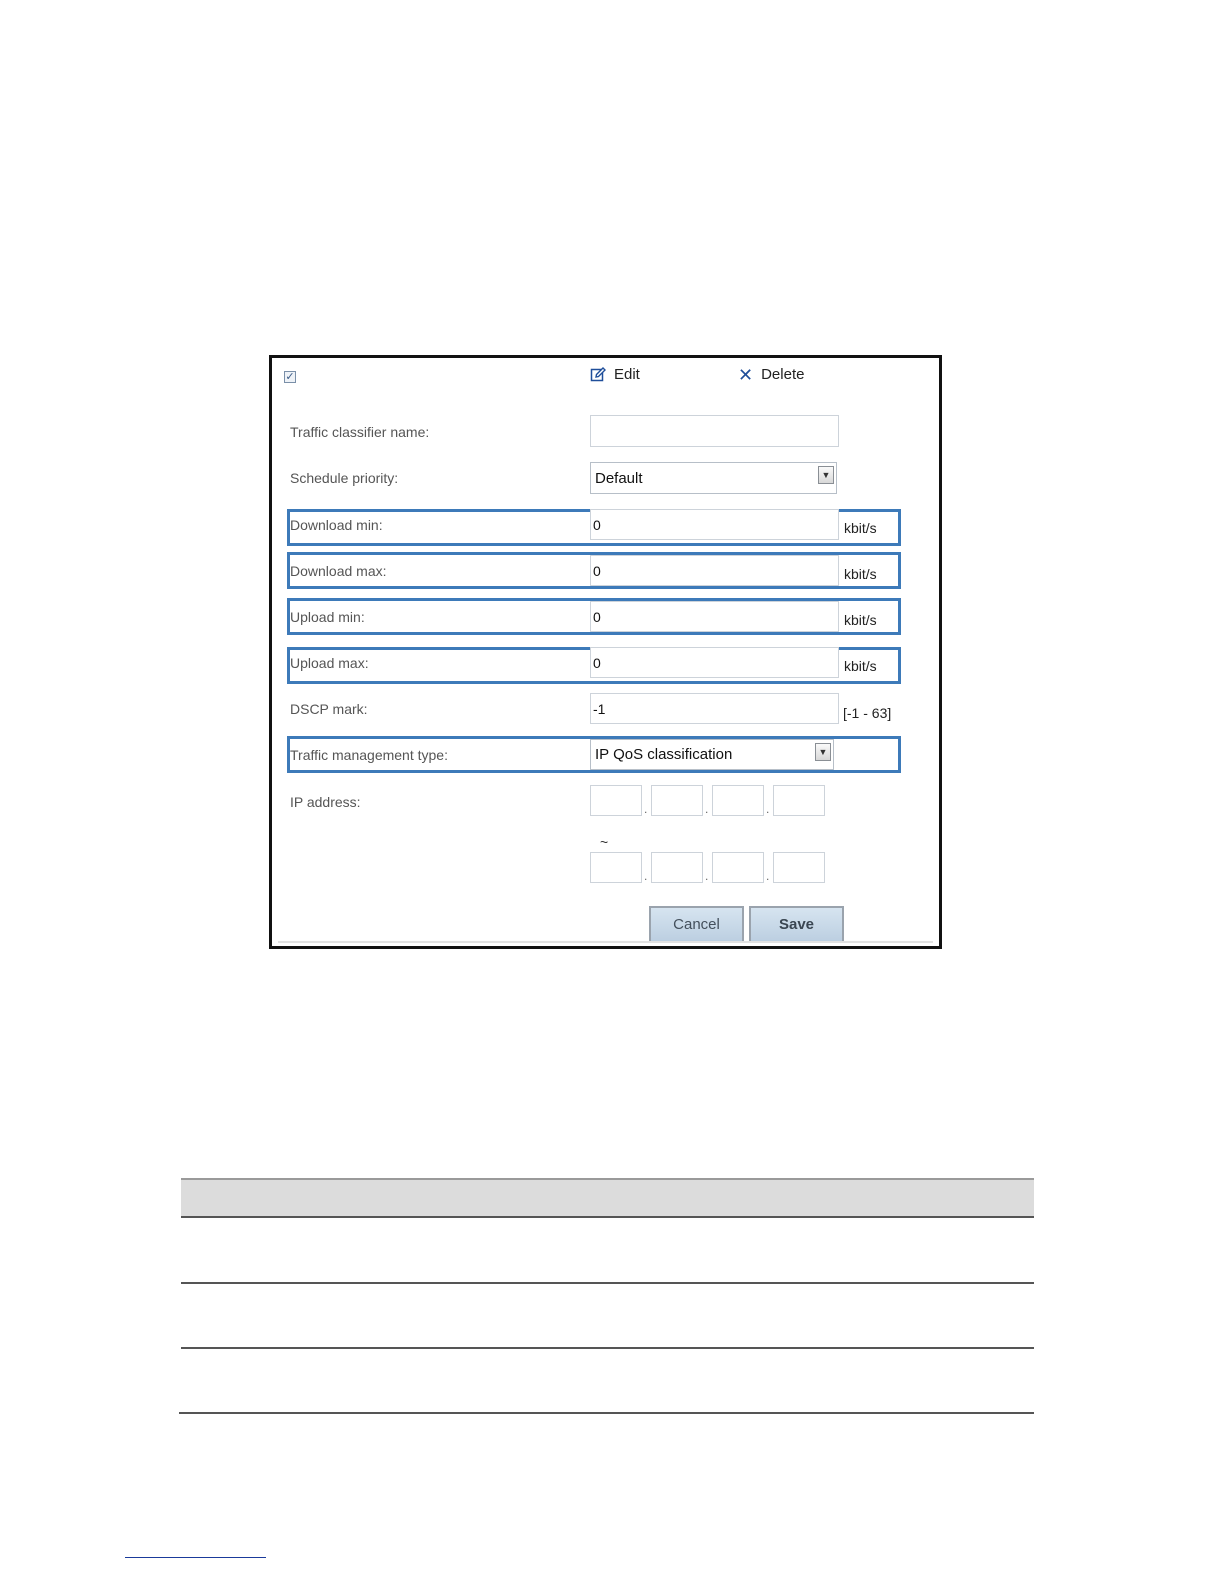 The width and height of the screenshot is (1224, 1584). Describe the element at coordinates (714, 662) in the screenshot. I see `upload-max-input` at that location.